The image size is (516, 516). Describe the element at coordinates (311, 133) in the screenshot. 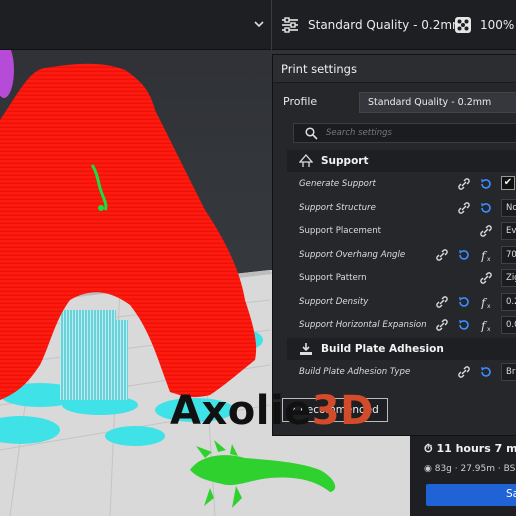

I see `search-icon` at that location.